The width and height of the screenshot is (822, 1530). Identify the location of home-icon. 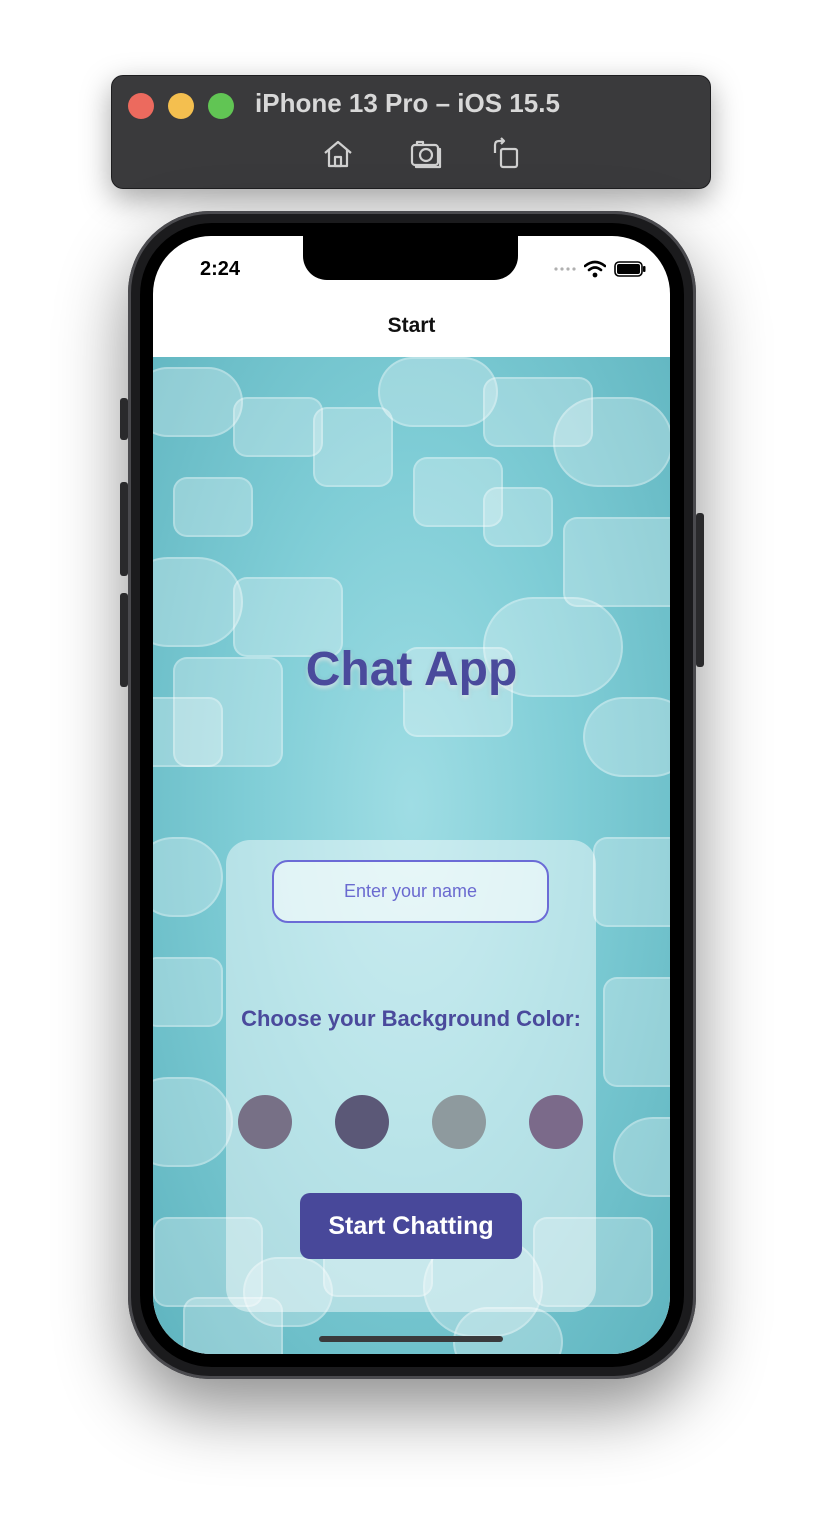
(338, 154).